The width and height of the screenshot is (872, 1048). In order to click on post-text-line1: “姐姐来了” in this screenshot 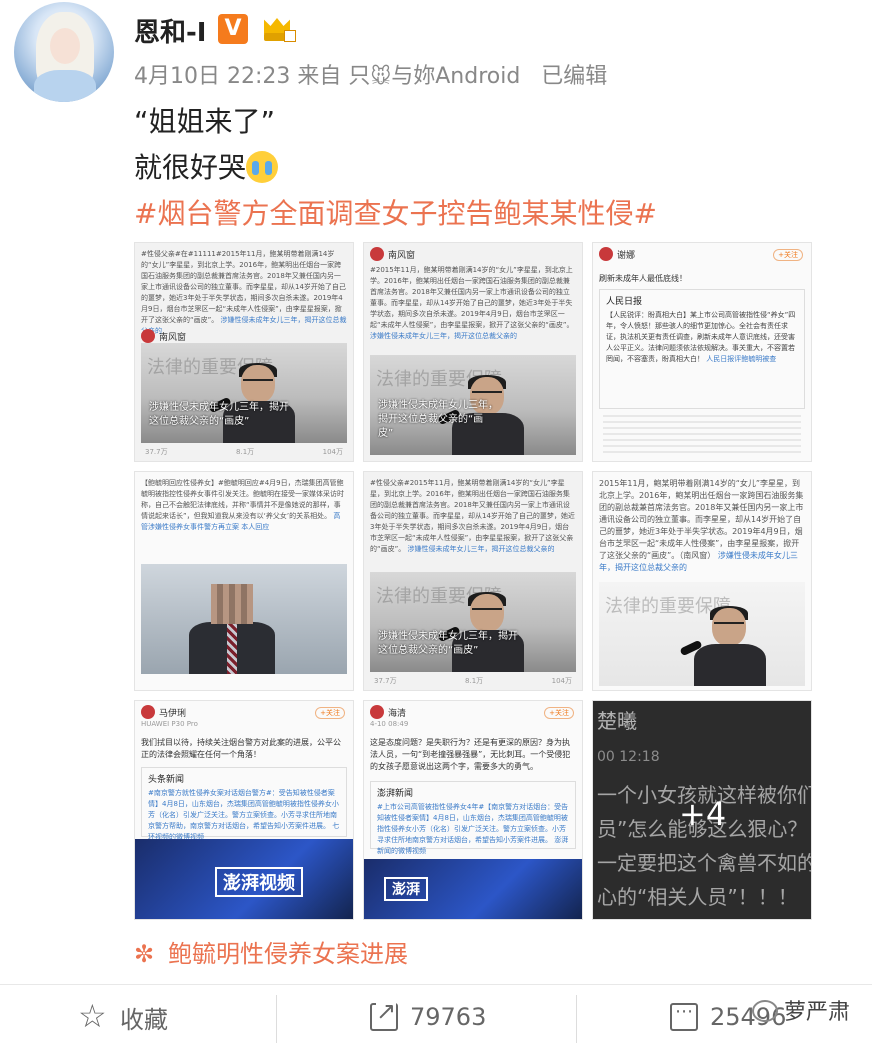, I will do `click(205, 121)`.